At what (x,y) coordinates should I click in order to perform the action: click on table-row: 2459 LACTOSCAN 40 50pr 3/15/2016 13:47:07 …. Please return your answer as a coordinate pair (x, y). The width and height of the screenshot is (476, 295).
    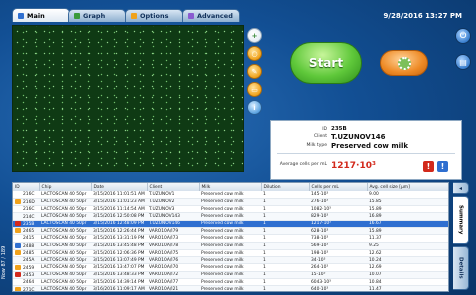
    Looking at the image, I should click on (230, 267).